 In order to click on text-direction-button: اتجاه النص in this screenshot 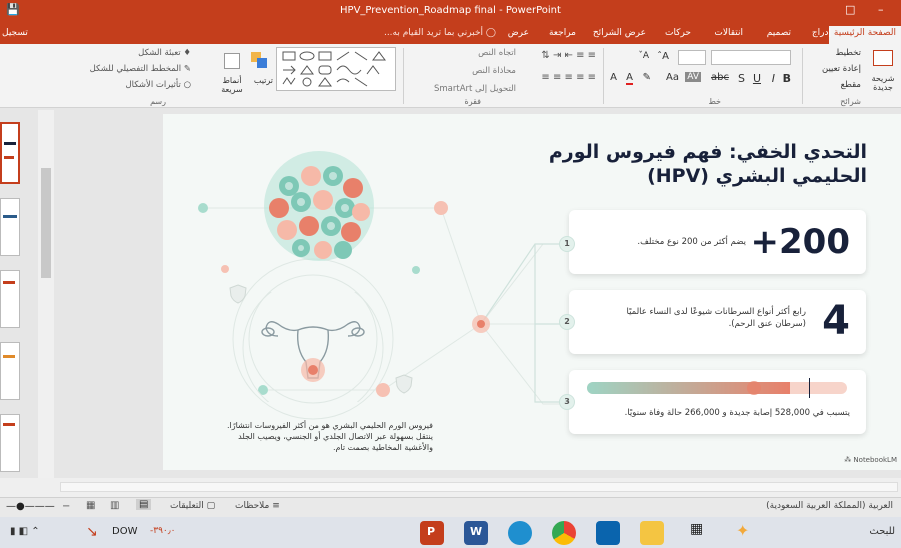, I will do `click(497, 53)`.